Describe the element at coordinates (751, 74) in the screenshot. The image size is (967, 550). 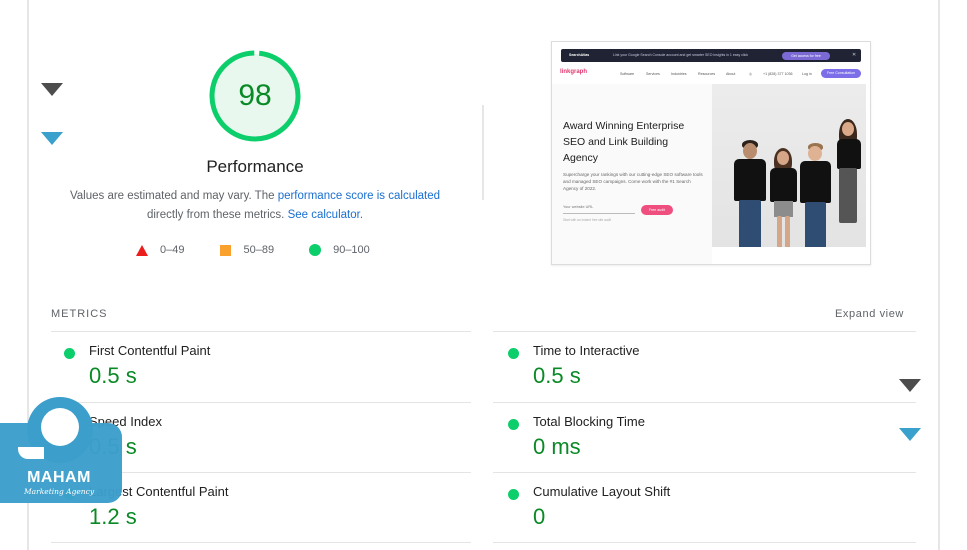
I see `globe-icon: ◎` at that location.